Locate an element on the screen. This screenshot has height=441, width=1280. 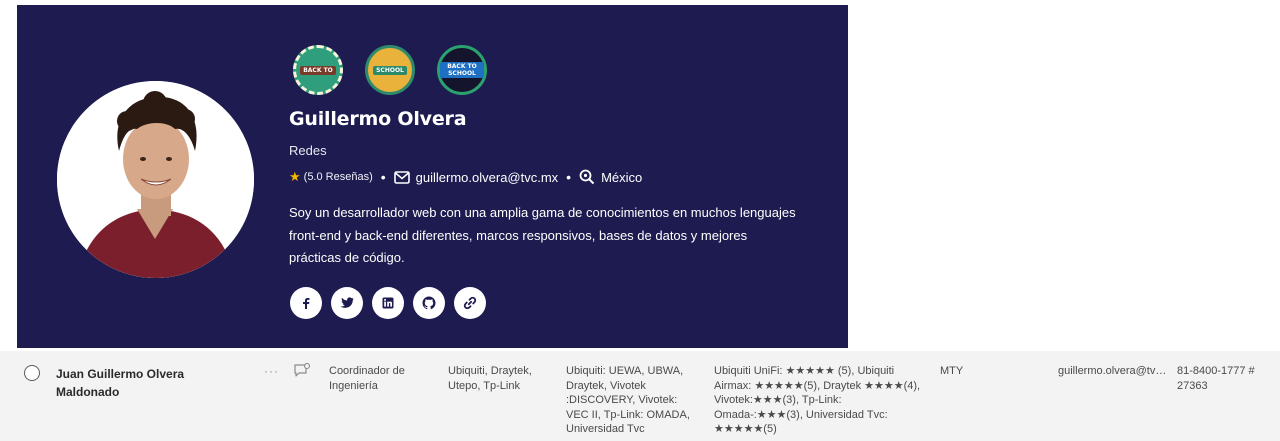
github-icon is located at coordinates (429, 303).